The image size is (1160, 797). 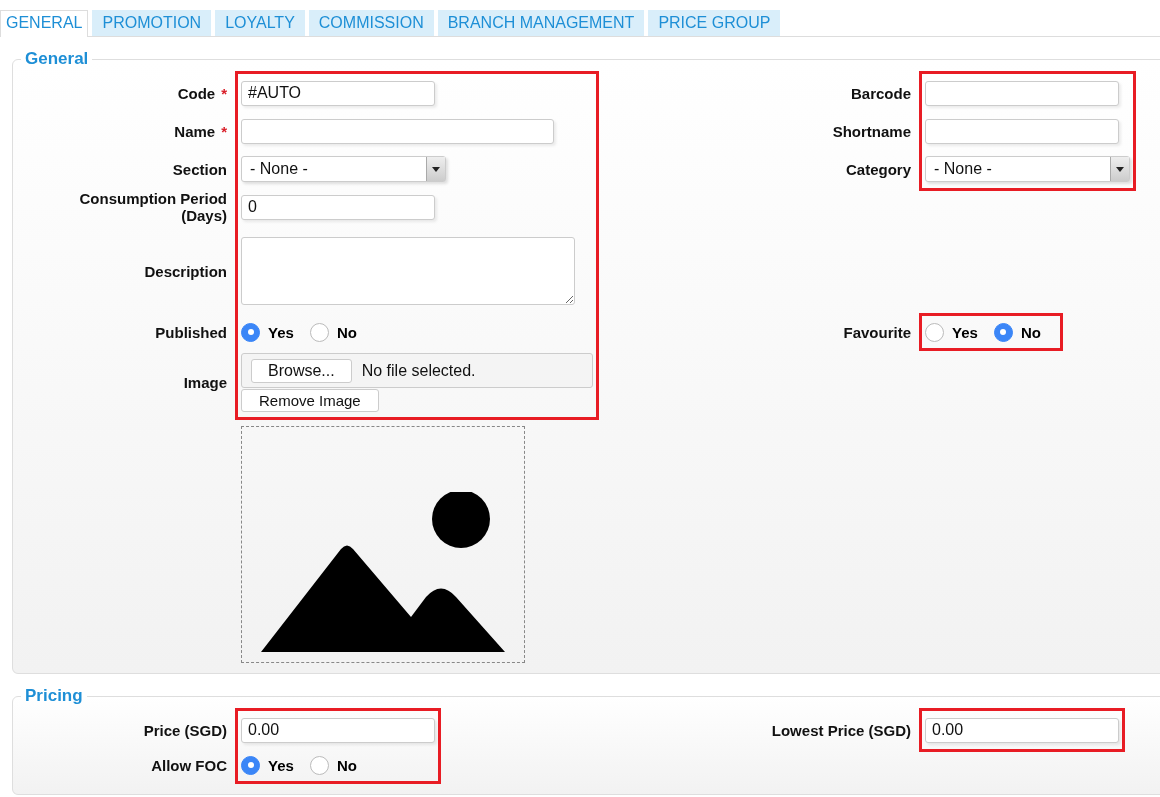 What do you see at coordinates (57, 59) in the screenshot?
I see `section-title: General` at bounding box center [57, 59].